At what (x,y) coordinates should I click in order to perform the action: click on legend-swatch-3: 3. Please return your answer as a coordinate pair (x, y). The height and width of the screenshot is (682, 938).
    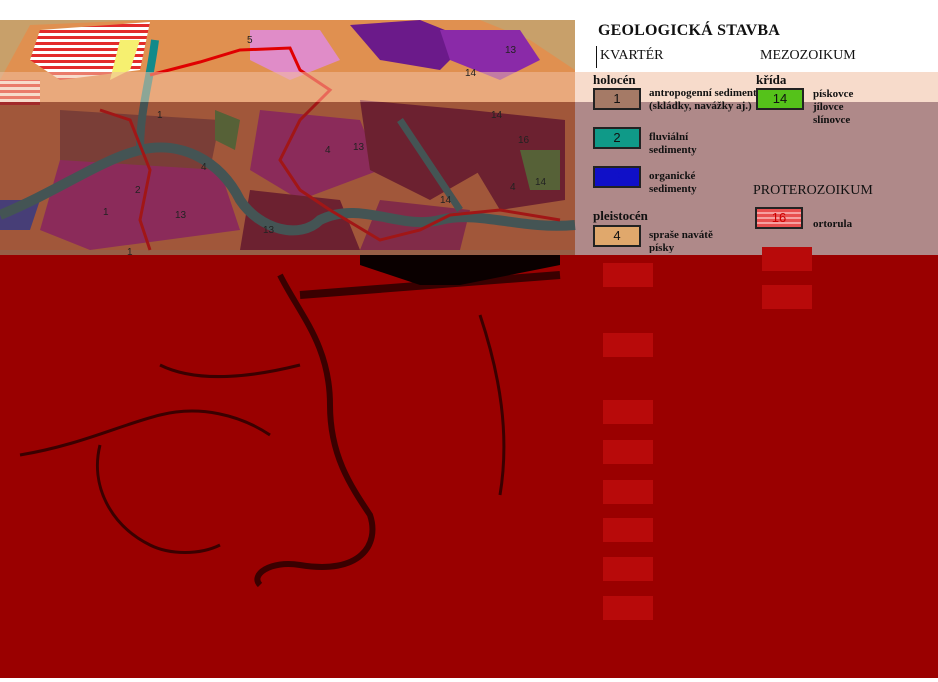
    Looking at the image, I should click on (617, 177).